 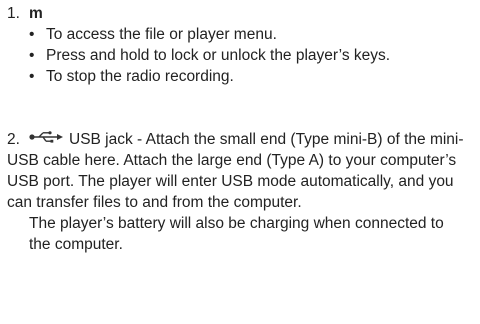 What do you see at coordinates (13, 139) in the screenshot?
I see `item-number: 2.` at bounding box center [13, 139].